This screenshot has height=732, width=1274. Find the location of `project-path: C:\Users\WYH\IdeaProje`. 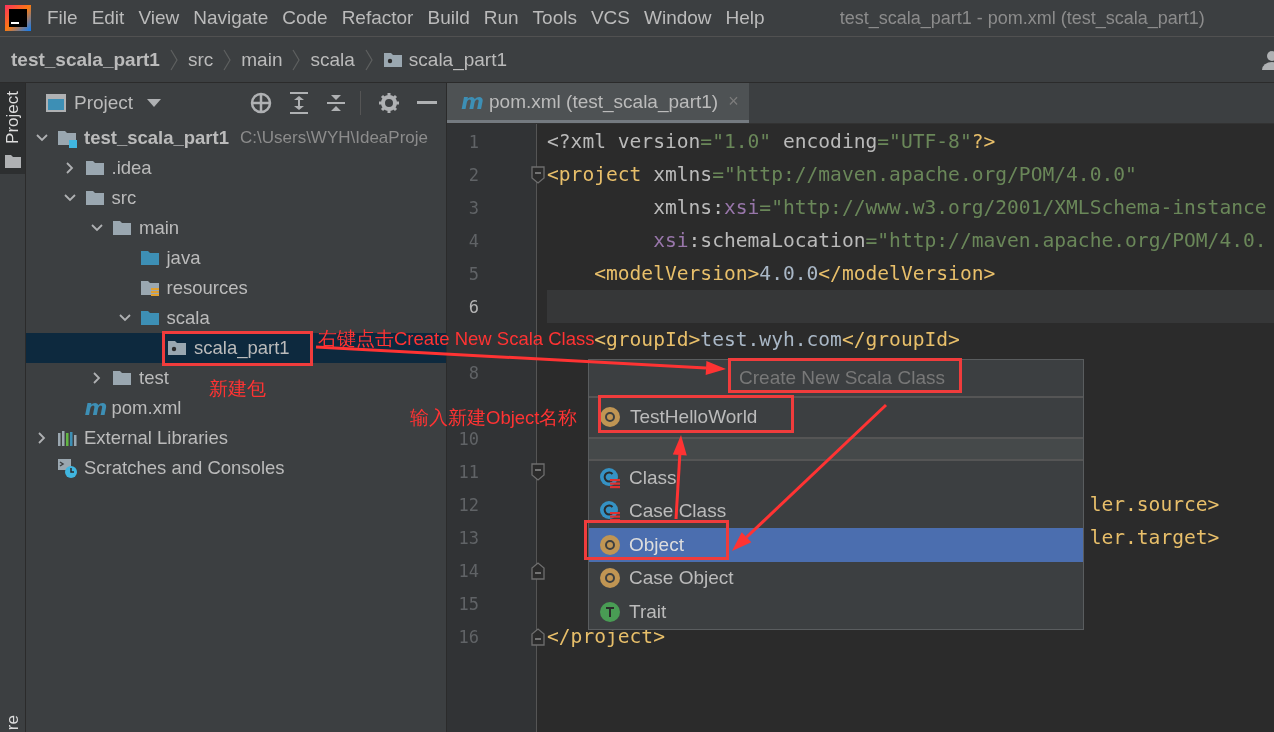

project-path: C:\Users\WYH\IdeaProje is located at coordinates (334, 138).